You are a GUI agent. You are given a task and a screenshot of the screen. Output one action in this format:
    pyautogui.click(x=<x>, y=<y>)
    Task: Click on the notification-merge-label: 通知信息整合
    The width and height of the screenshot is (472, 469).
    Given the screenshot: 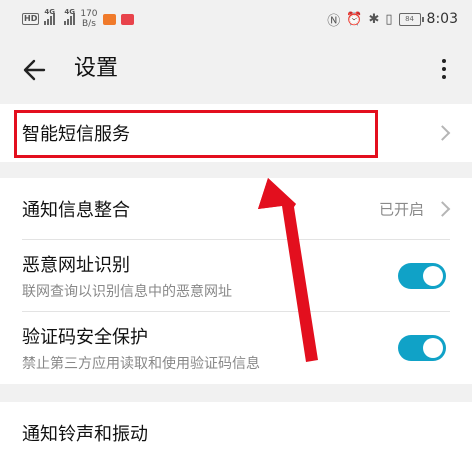 What is the action you would take?
    pyautogui.click(x=76, y=210)
    